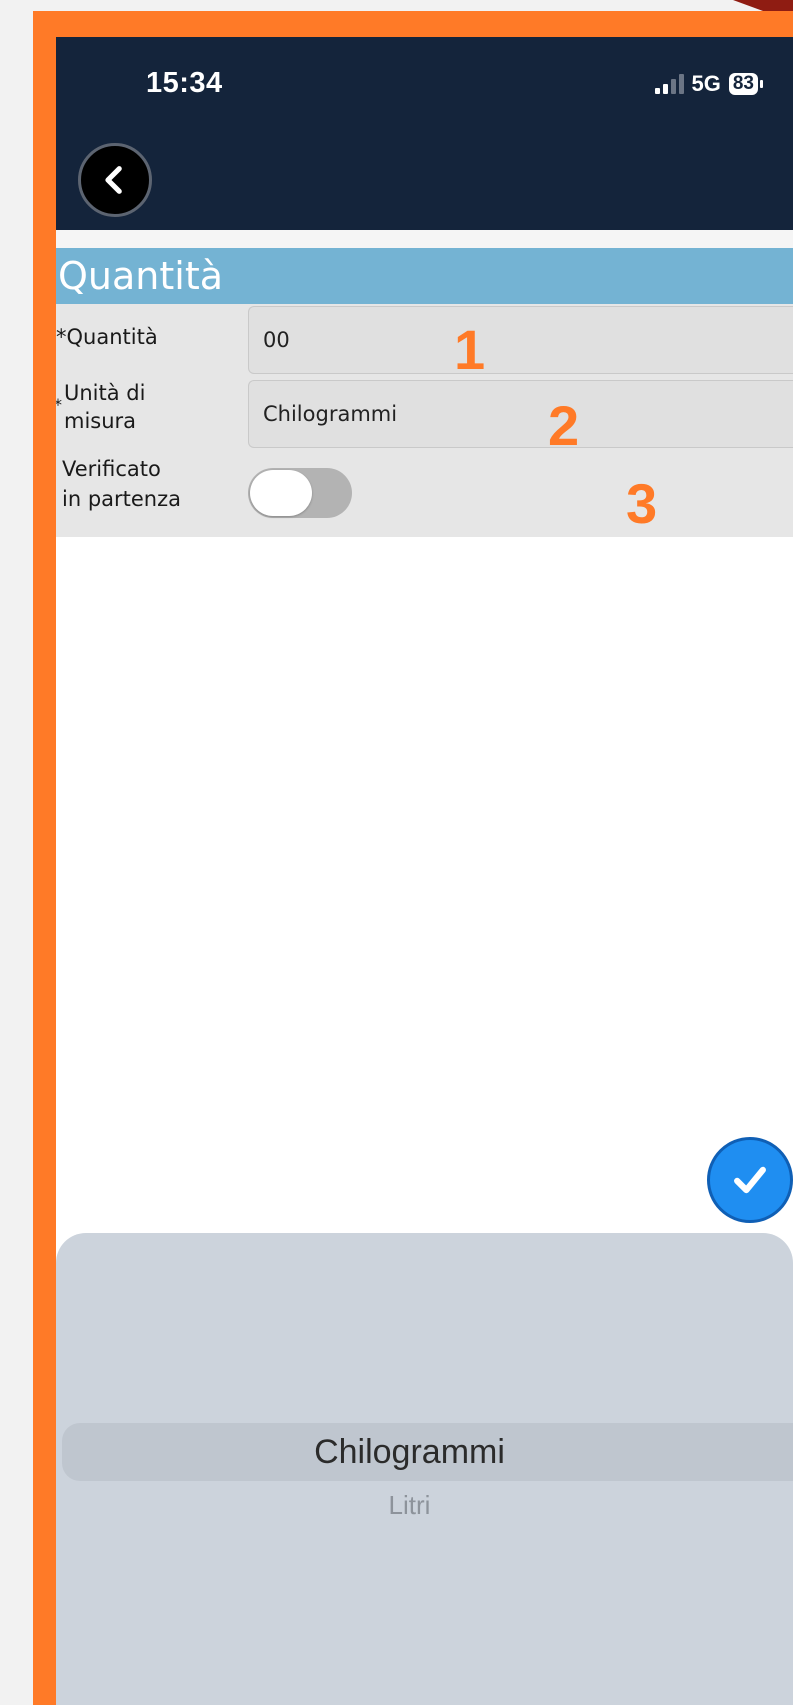  I want to click on status-indicators: 5G 83, so click(708, 84).